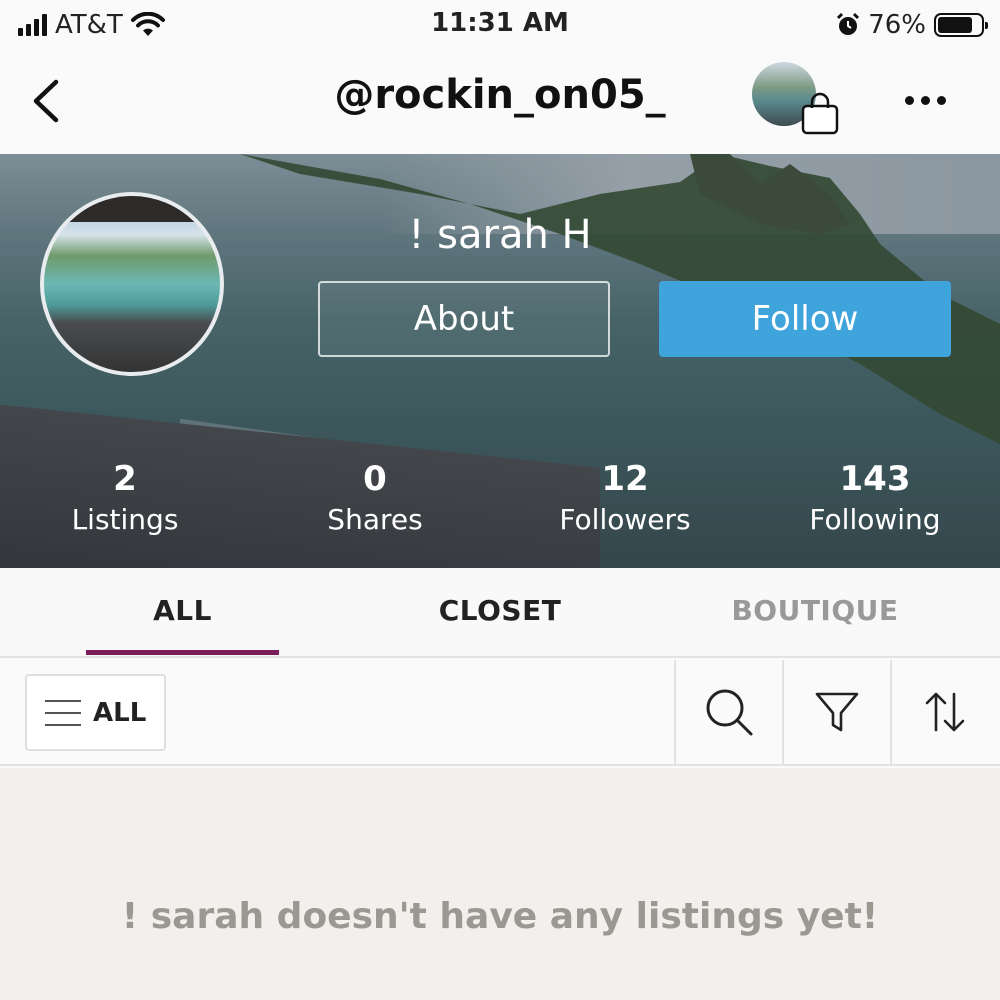 The width and height of the screenshot is (1000, 1000). I want to click on stat-followers: 12 Followers, so click(625, 503).